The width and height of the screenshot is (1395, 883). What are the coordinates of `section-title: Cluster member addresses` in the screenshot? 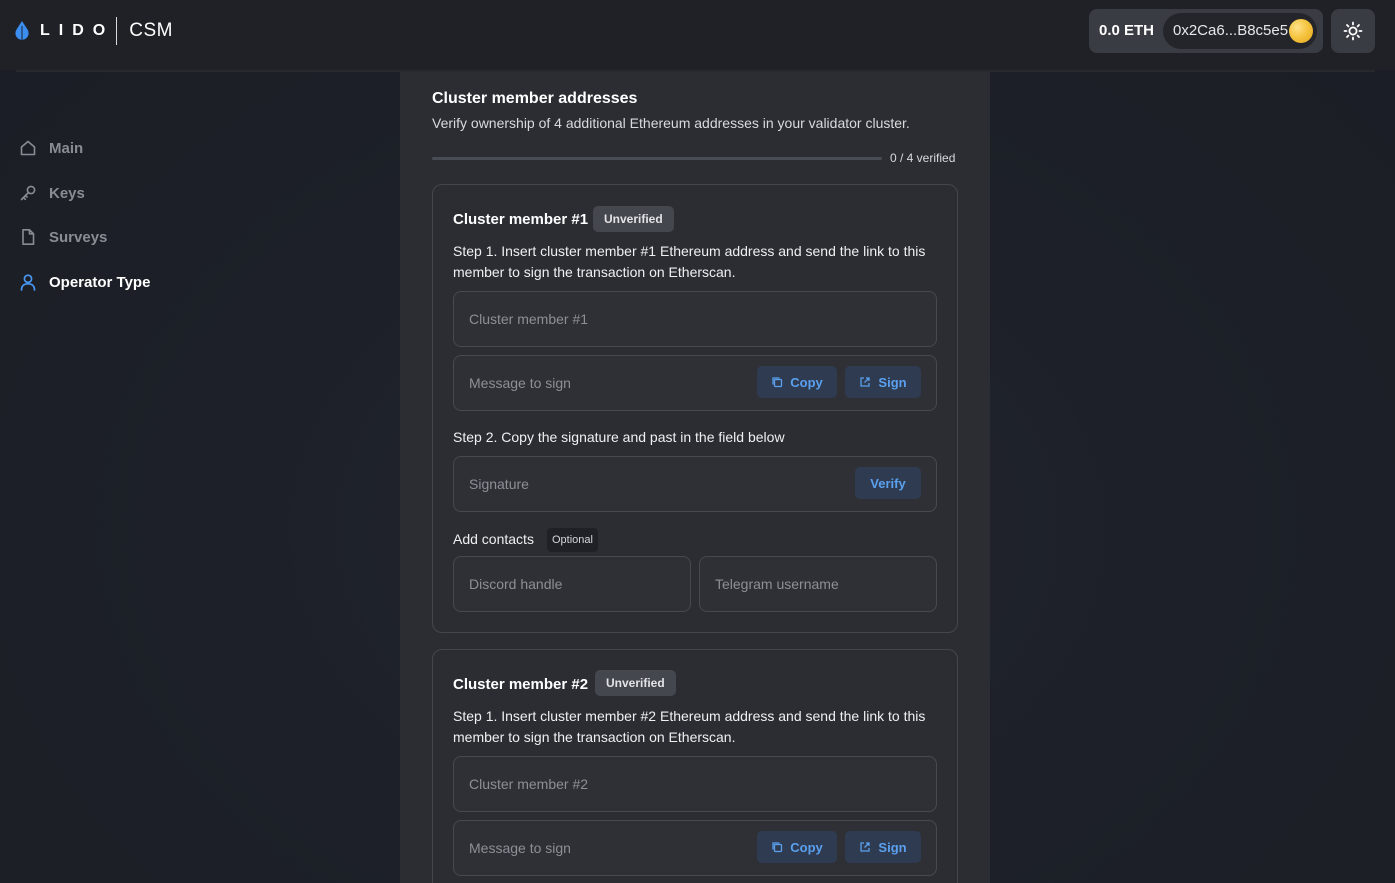 It's located at (535, 98).